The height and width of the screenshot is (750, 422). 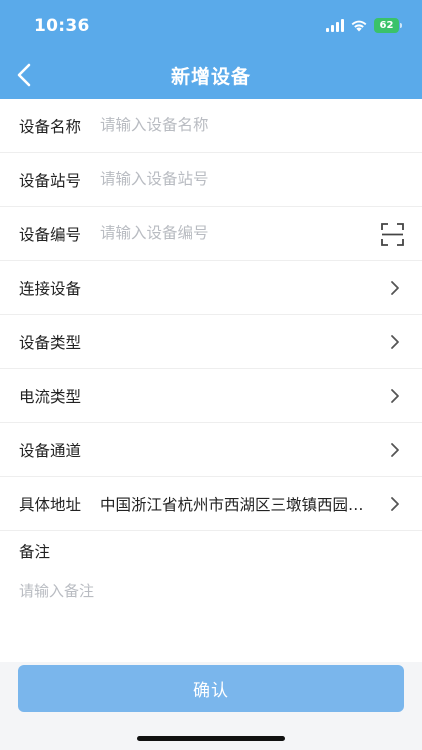 I want to click on device-code-row: 设备编号, so click(x=211, y=234).